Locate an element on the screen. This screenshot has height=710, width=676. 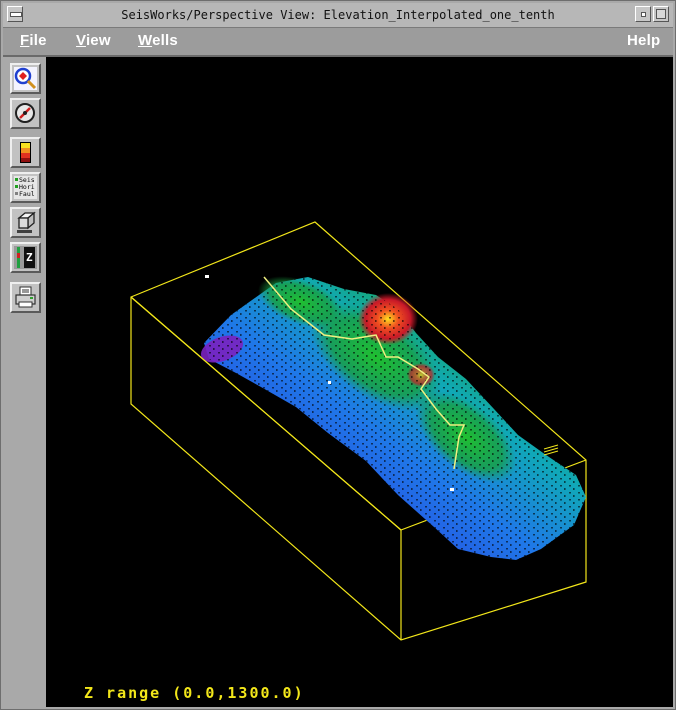
zoom-tool-button is located at coordinates (25, 78).